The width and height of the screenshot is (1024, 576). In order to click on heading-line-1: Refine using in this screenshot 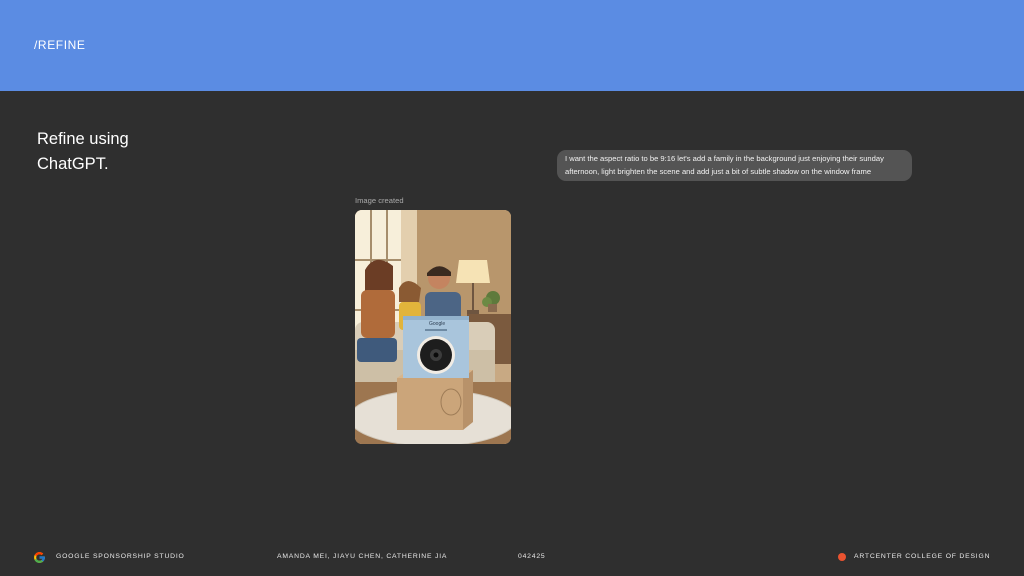, I will do `click(83, 139)`.